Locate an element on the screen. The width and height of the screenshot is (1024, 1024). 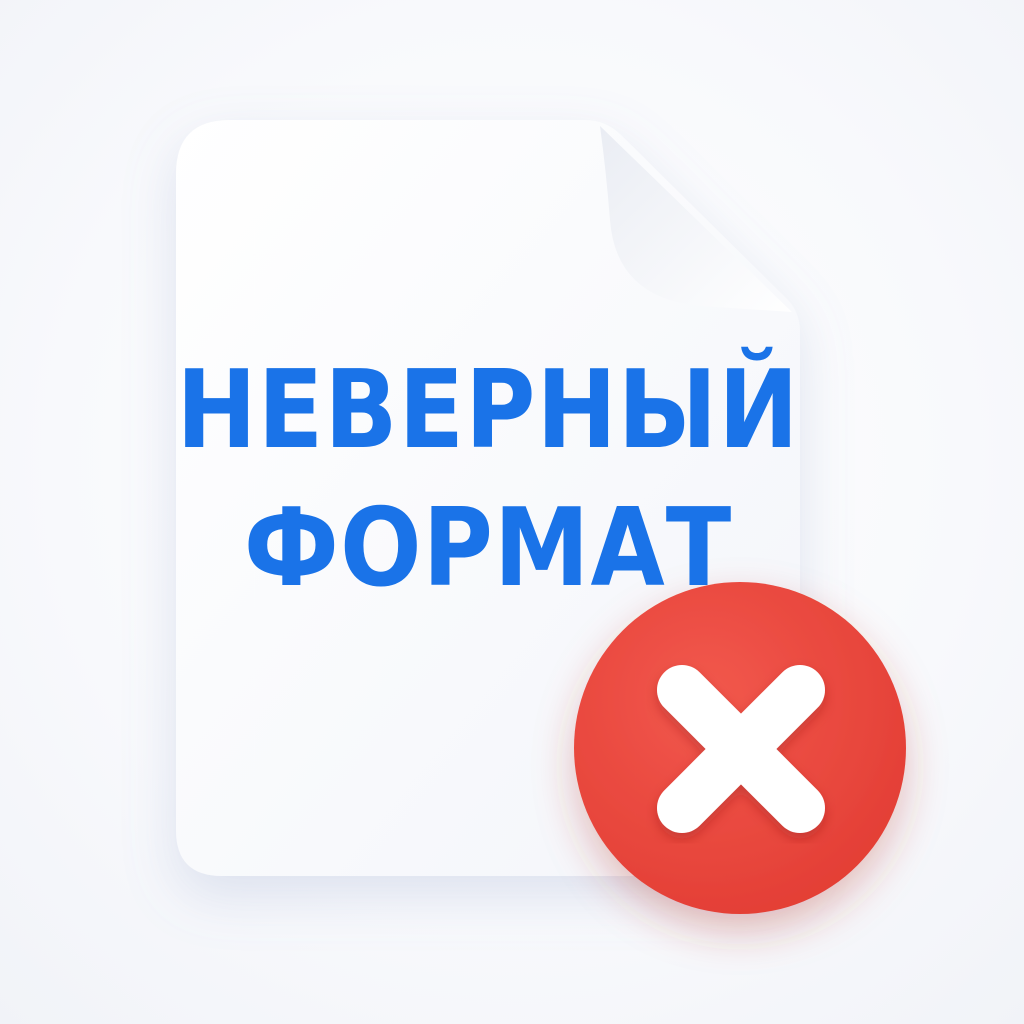
document-title-line-2: ФОРМАТ is located at coordinates (488, 548).